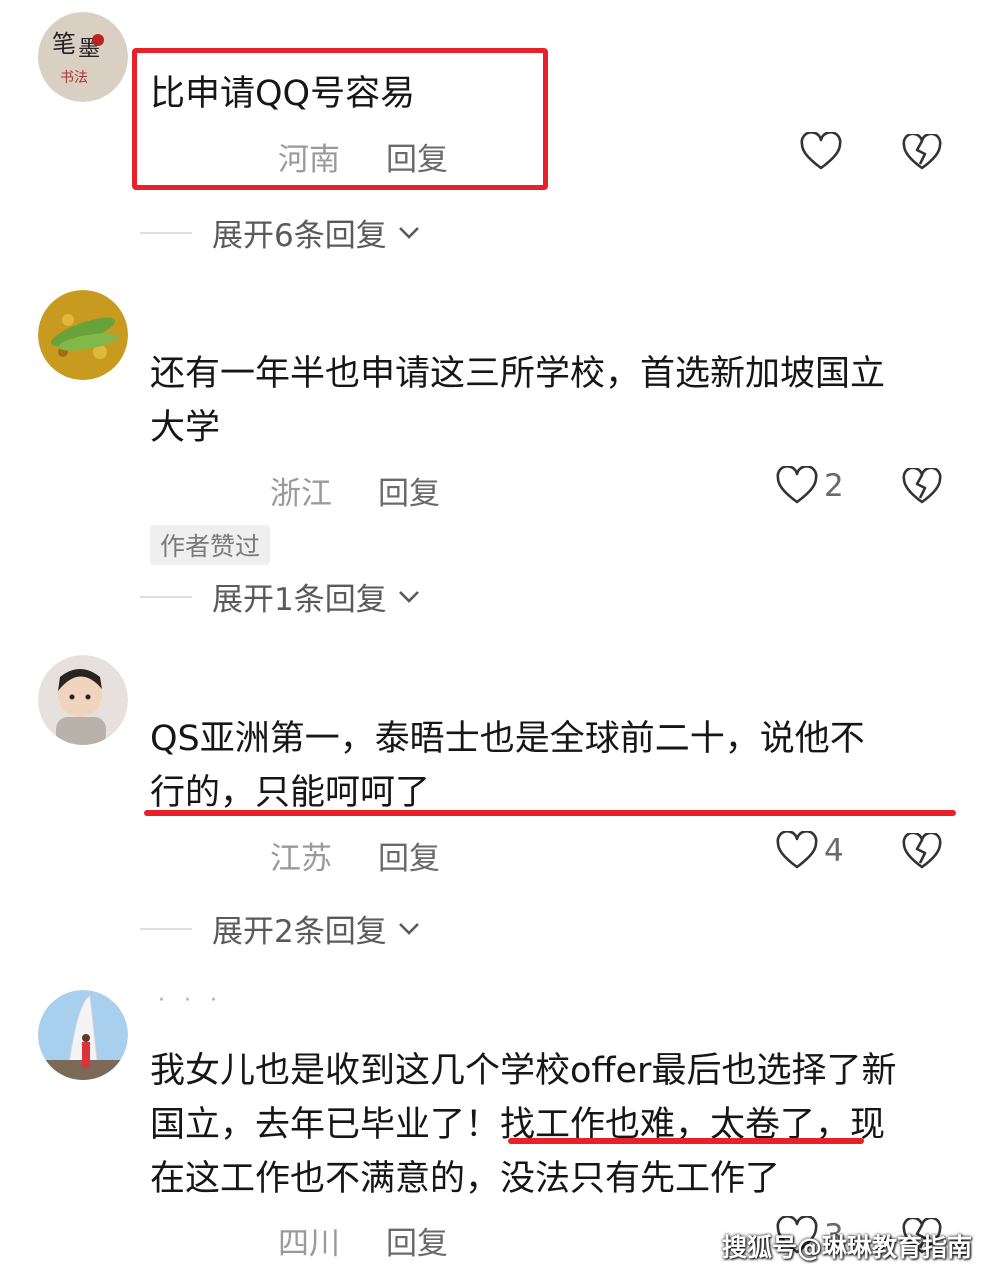 Image resolution: width=992 pixels, height=1274 pixels. What do you see at coordinates (834, 851) in the screenshot?
I see `like-count: 4` at bounding box center [834, 851].